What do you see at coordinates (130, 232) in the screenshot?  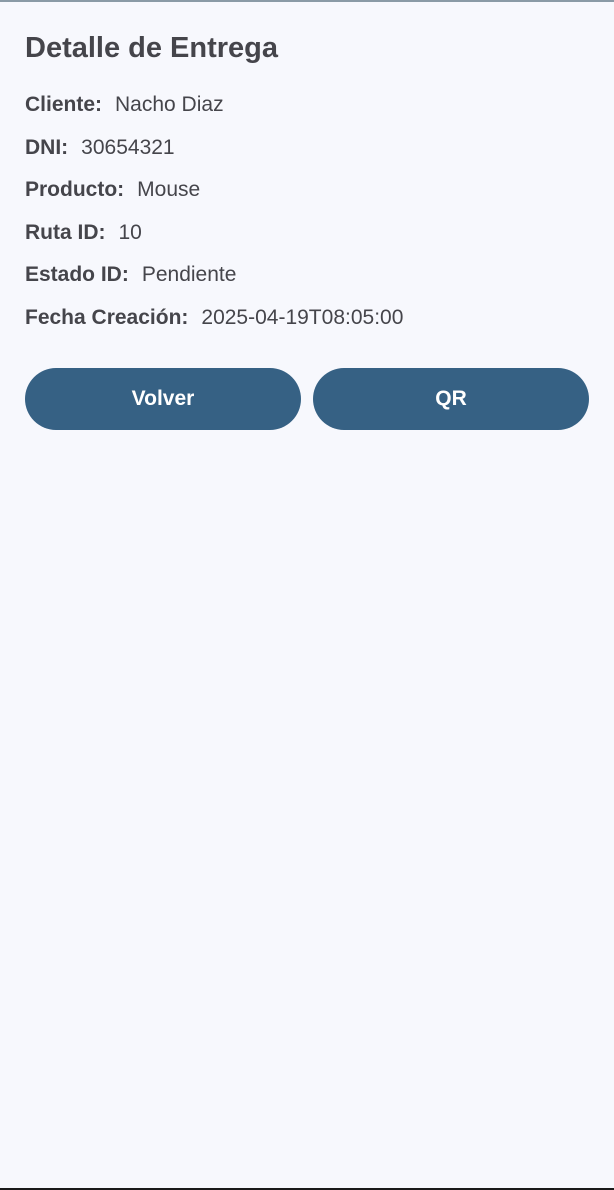 I see `ruta-id-value: 10` at bounding box center [130, 232].